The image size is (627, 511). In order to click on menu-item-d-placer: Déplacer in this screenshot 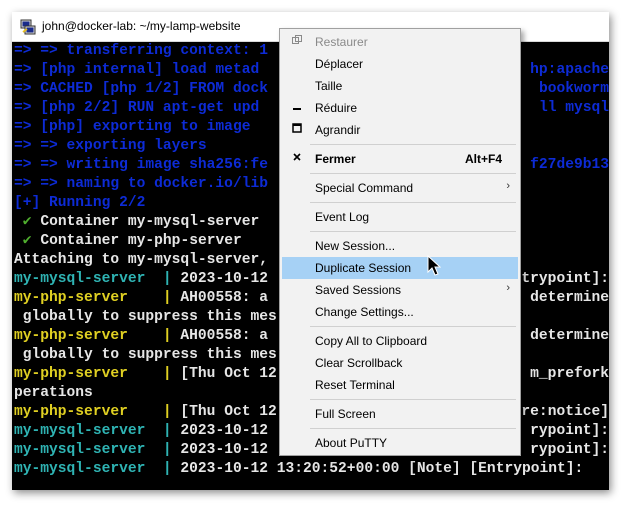, I will do `click(400, 64)`.